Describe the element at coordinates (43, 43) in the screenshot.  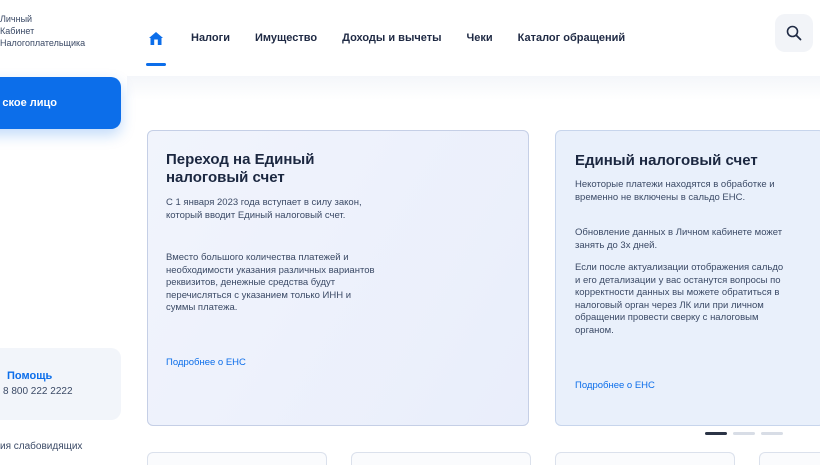
I see `brand-line: Налогоплательщика` at that location.